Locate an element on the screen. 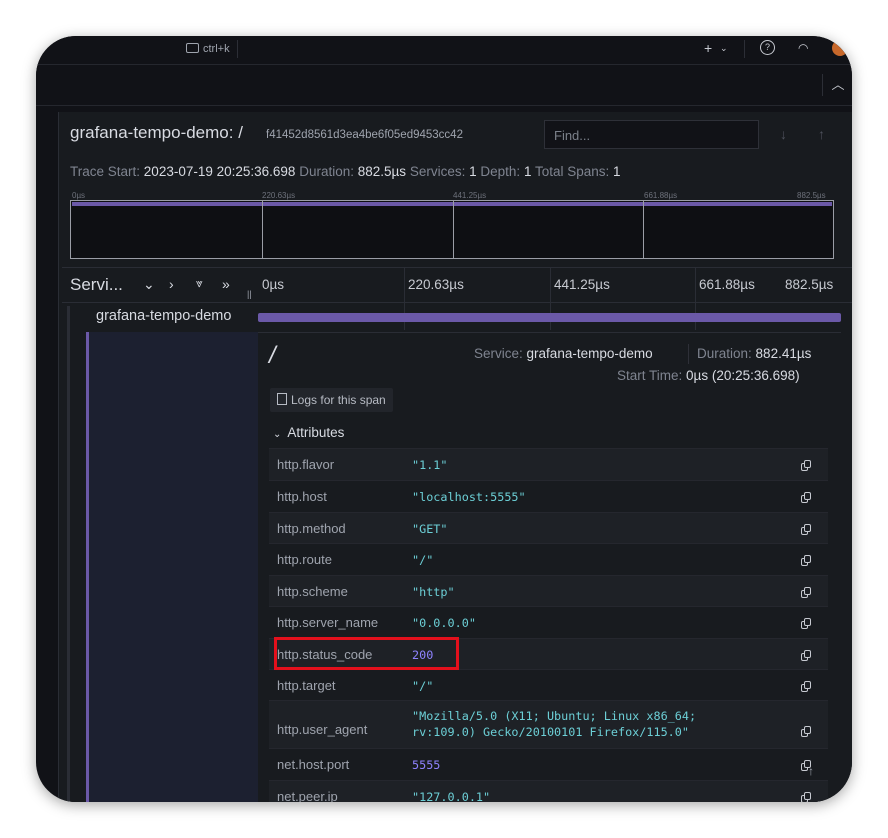 This screenshot has width=888, height=838. services-value: 1 is located at coordinates (473, 171).